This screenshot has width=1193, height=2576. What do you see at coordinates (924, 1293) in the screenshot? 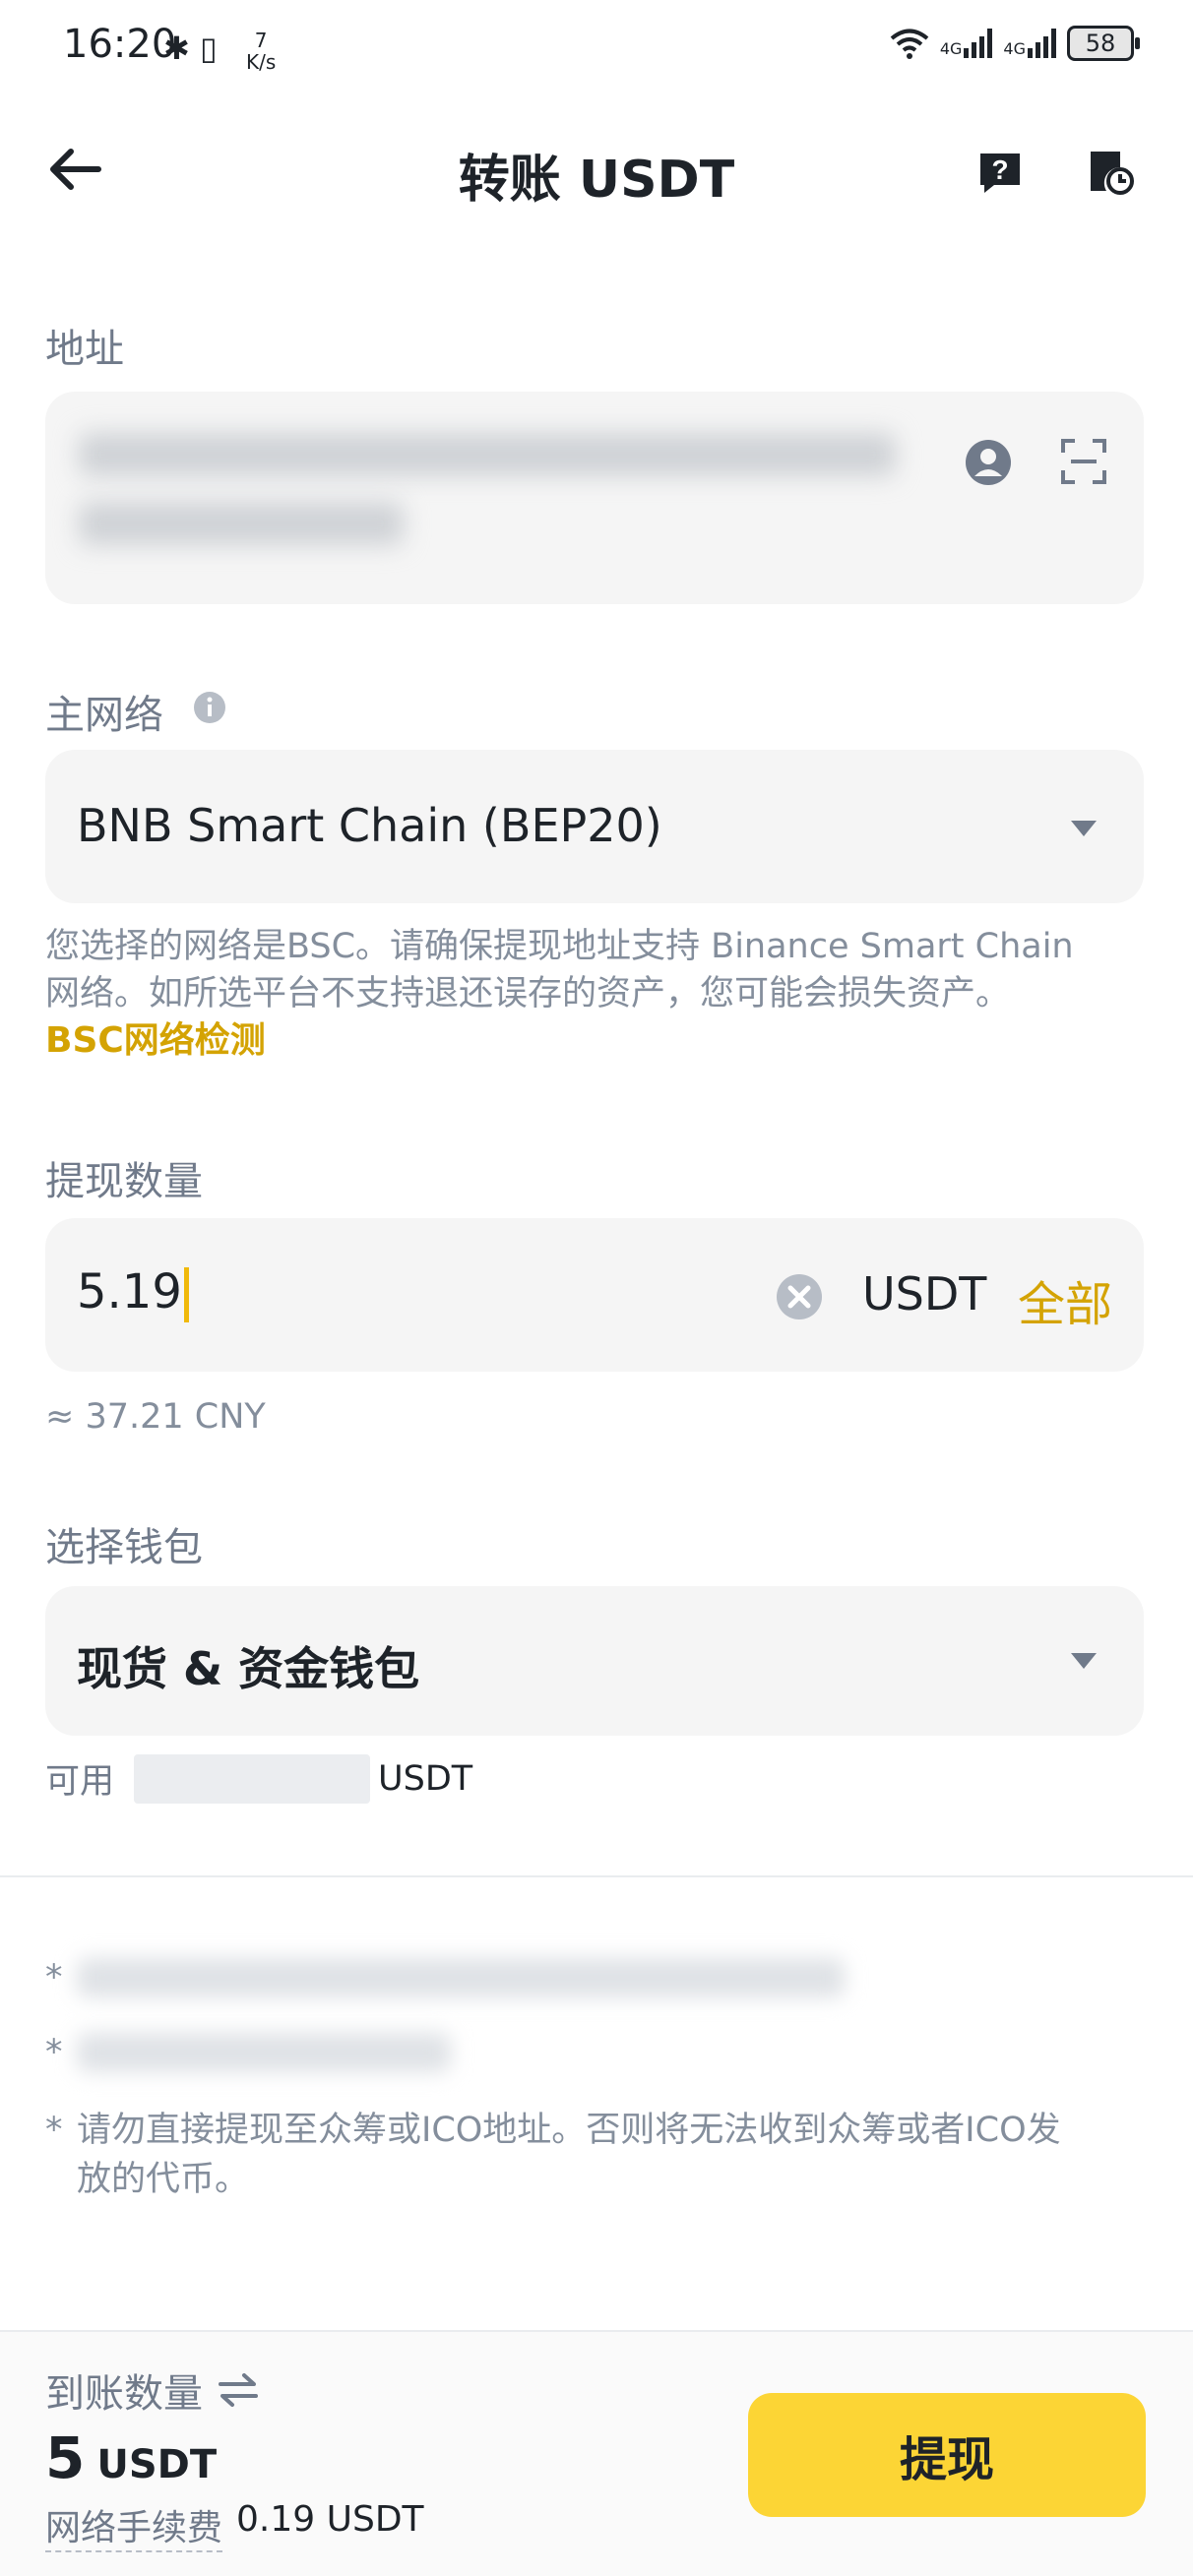
I see `amount-unit: USDT` at bounding box center [924, 1293].